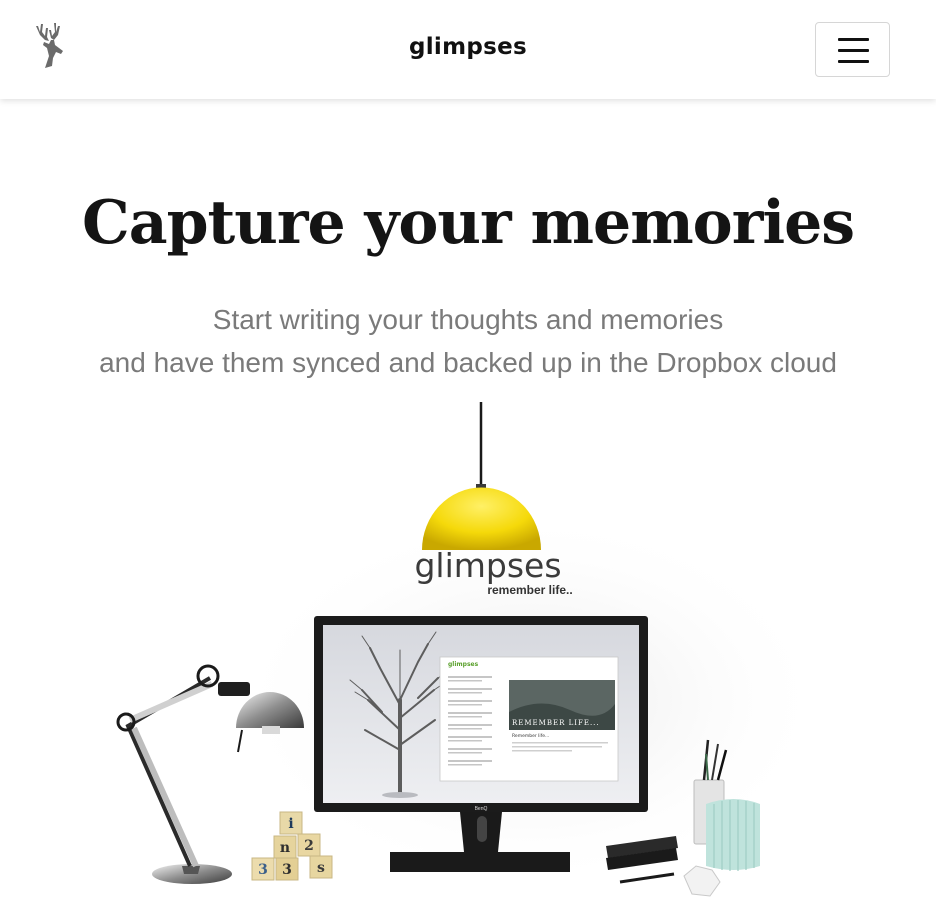 The width and height of the screenshot is (936, 906). I want to click on brand-wrap: glimpses, so click(468, 47).